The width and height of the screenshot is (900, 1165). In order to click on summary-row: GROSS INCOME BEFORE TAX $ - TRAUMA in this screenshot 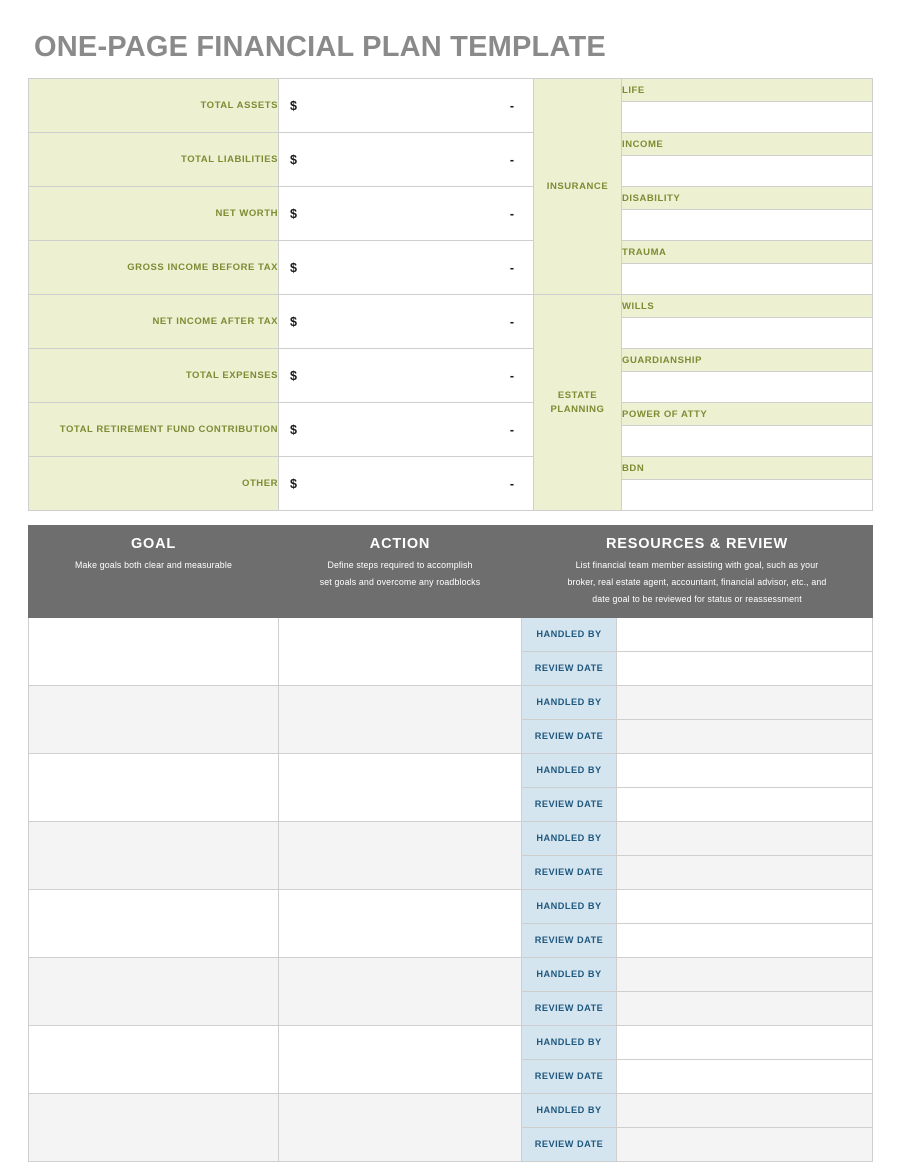, I will do `click(450, 267)`.